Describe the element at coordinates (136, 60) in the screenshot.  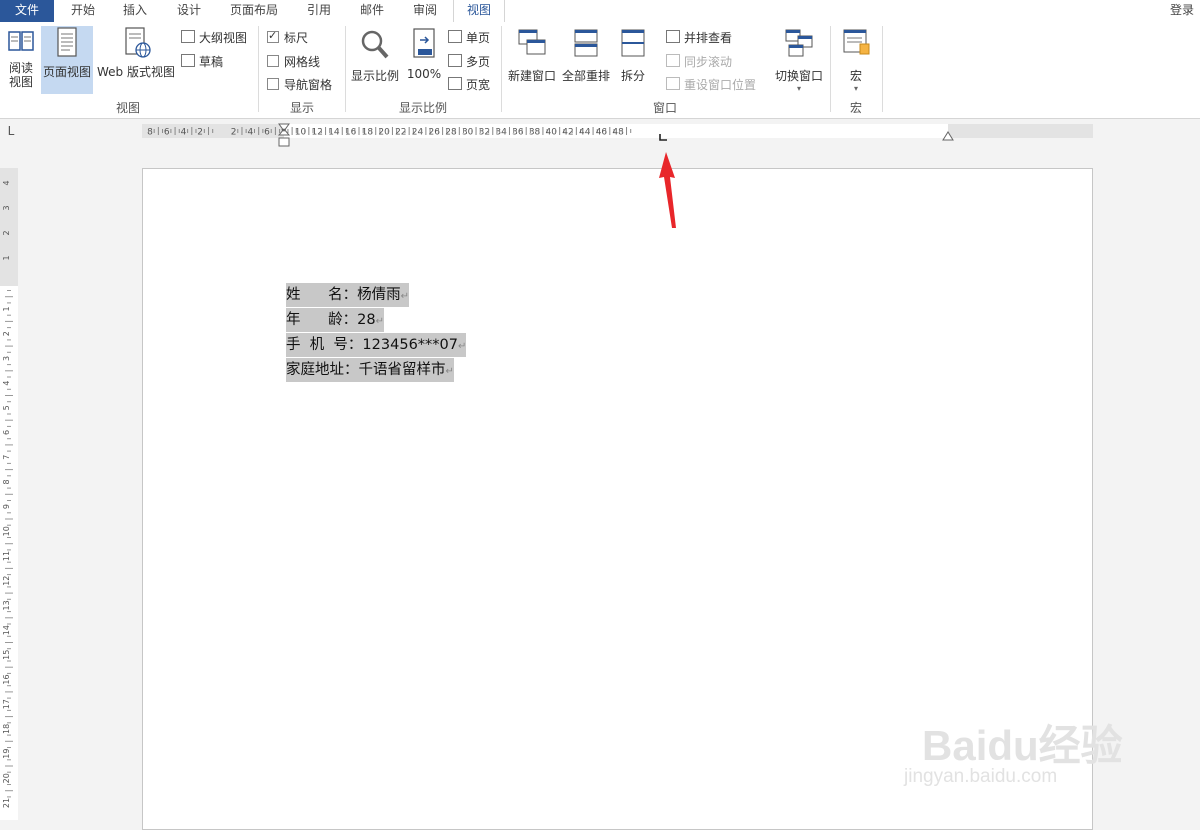
I see `web-layout-button: Web 版式视图` at that location.